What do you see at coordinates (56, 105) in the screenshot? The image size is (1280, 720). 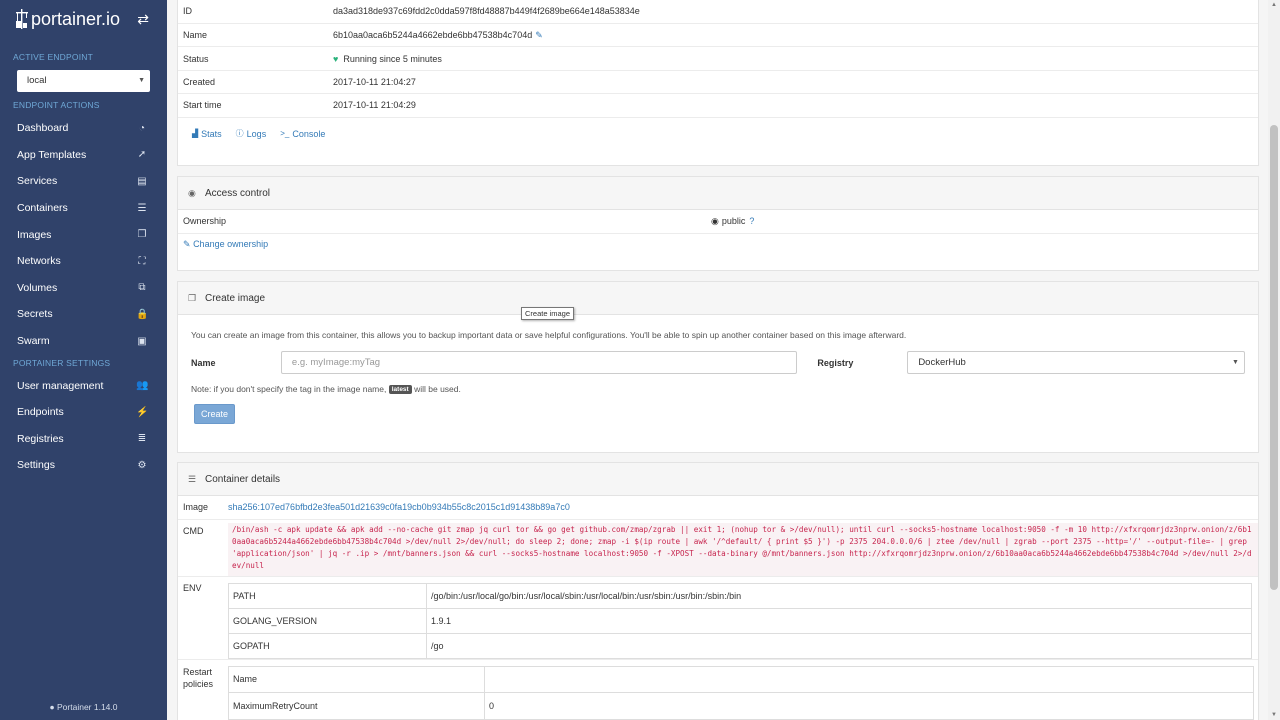 I see `endpoint-actions-heading: ENDPOINT ACTIONS` at bounding box center [56, 105].